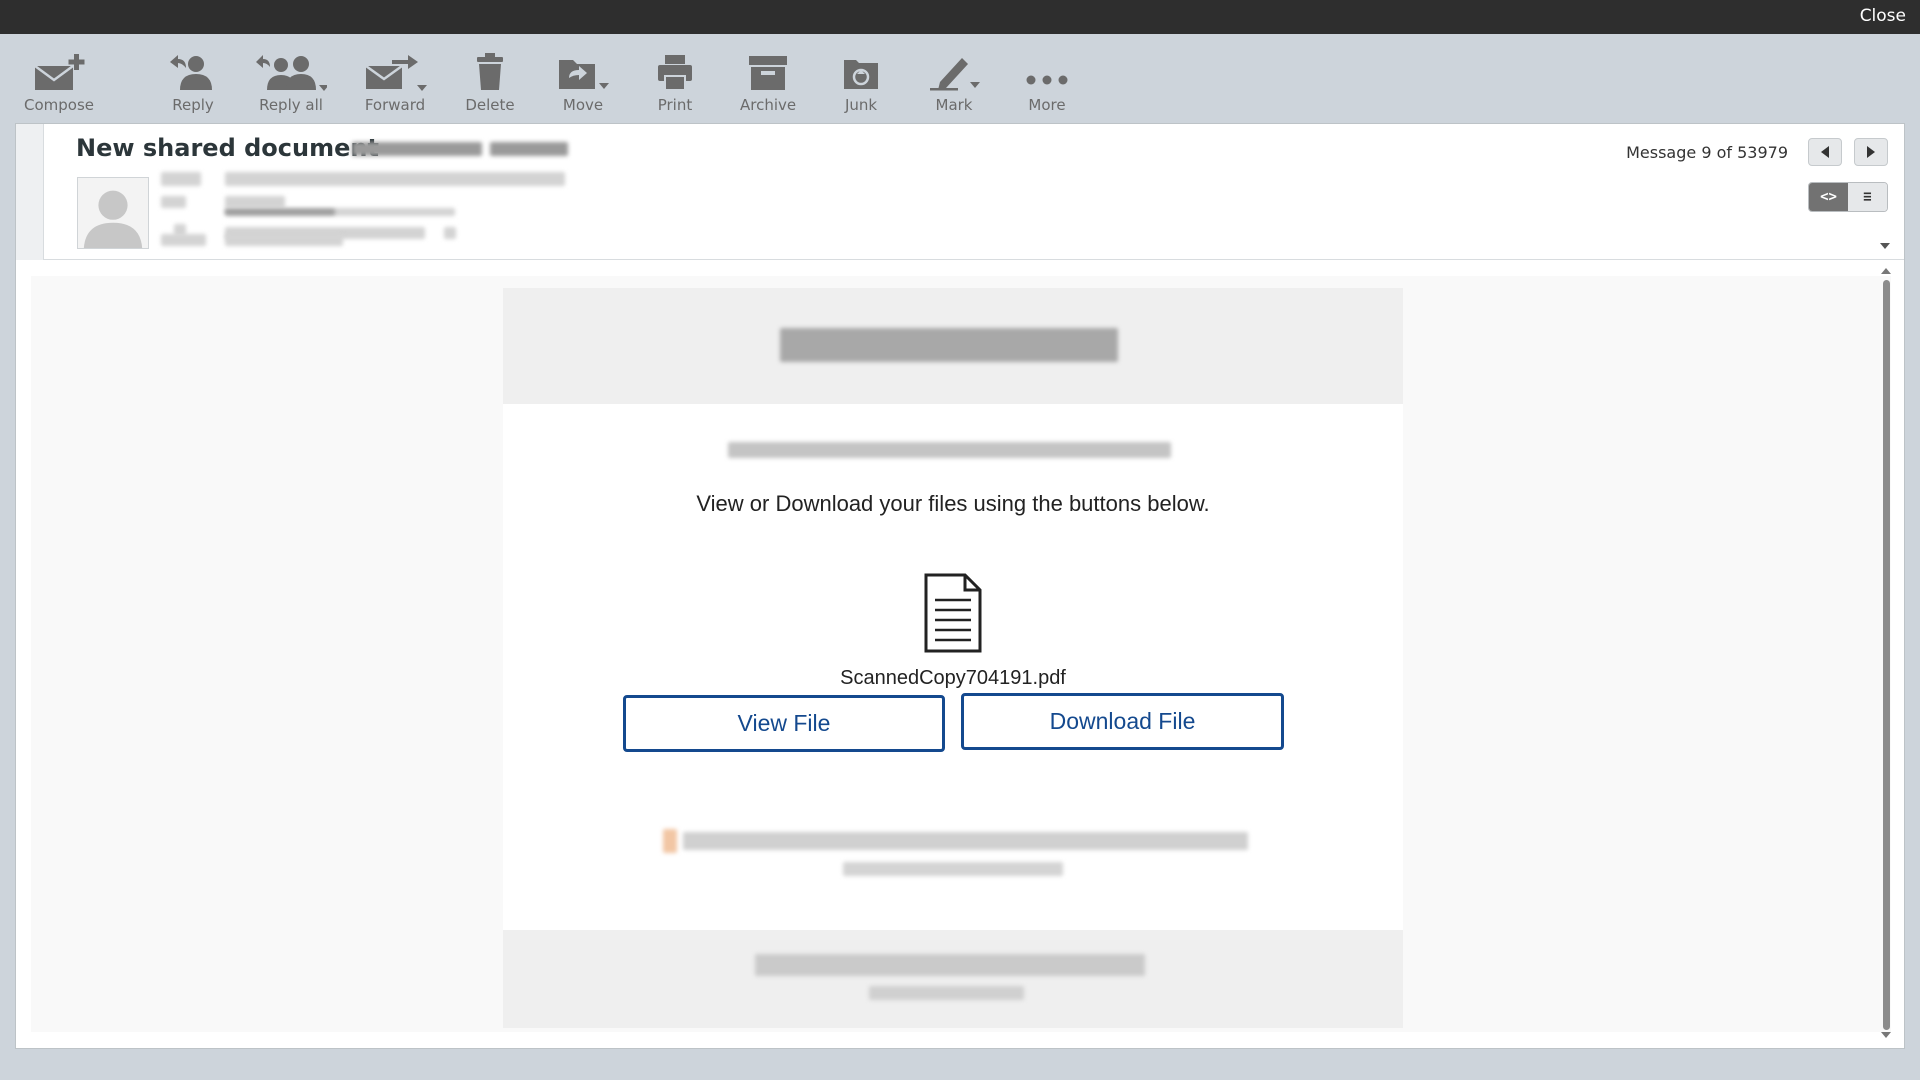 Image resolution: width=1920 pixels, height=1080 pixels. I want to click on arrow-left-icon, so click(1825, 152).